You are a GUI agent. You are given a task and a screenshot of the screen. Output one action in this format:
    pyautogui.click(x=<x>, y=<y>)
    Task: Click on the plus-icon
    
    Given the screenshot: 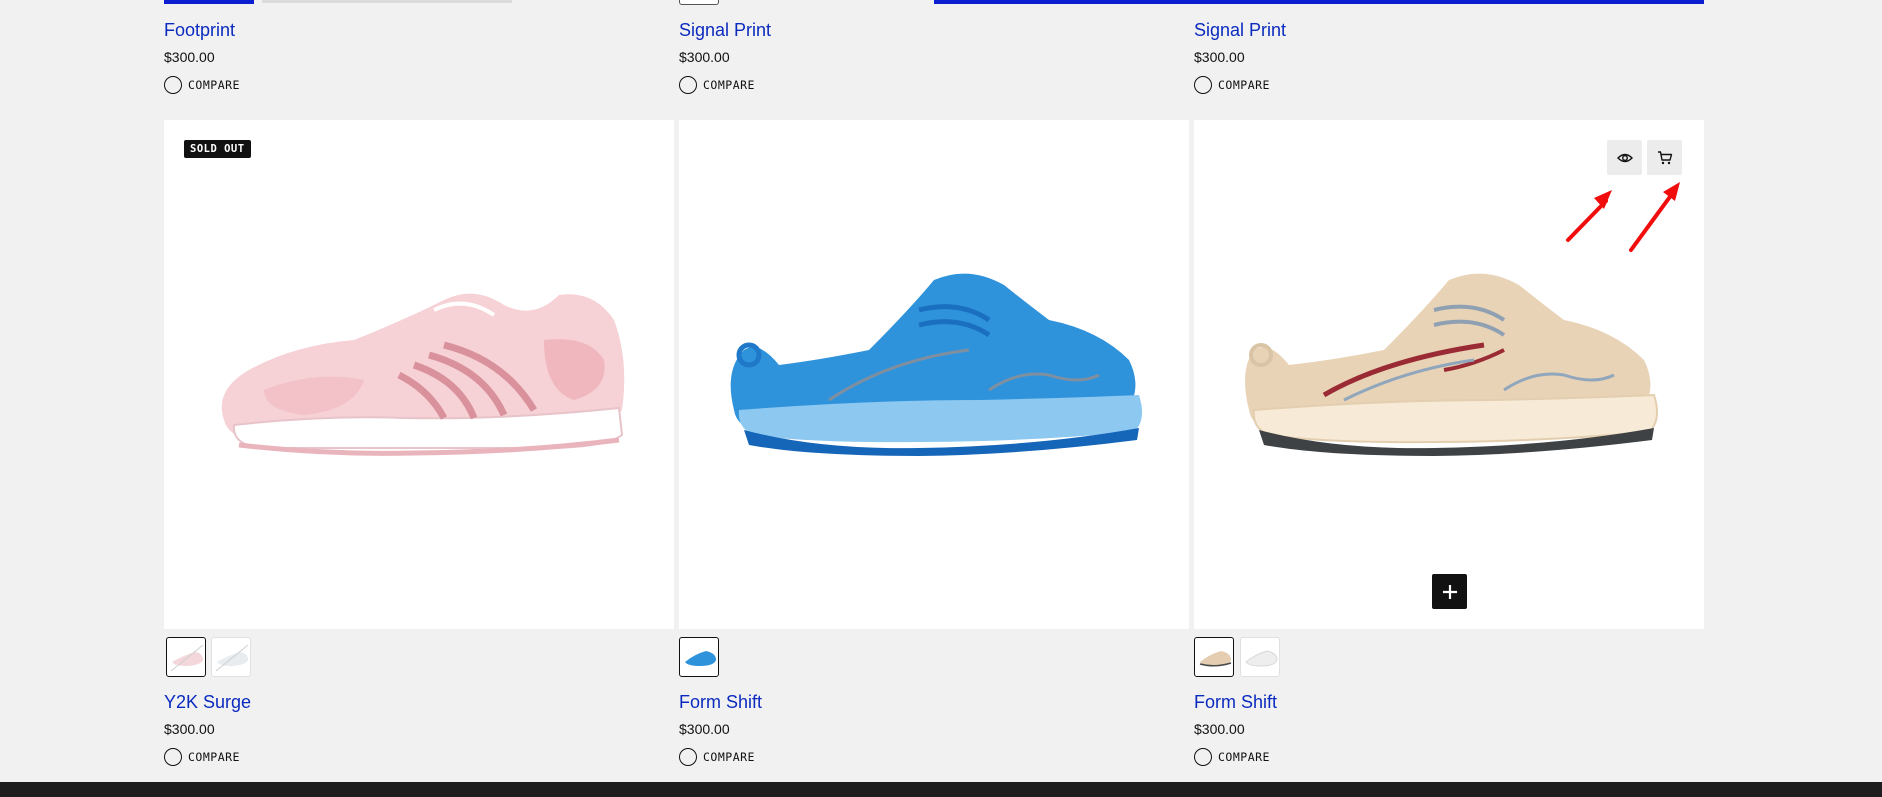 What is the action you would take?
    pyautogui.click(x=1449, y=591)
    